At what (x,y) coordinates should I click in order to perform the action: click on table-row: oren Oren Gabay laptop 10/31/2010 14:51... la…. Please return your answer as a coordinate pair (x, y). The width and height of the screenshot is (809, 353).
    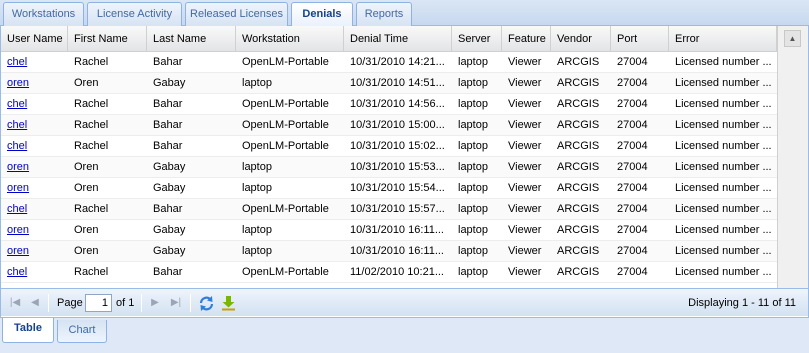
    Looking at the image, I should click on (389, 83).